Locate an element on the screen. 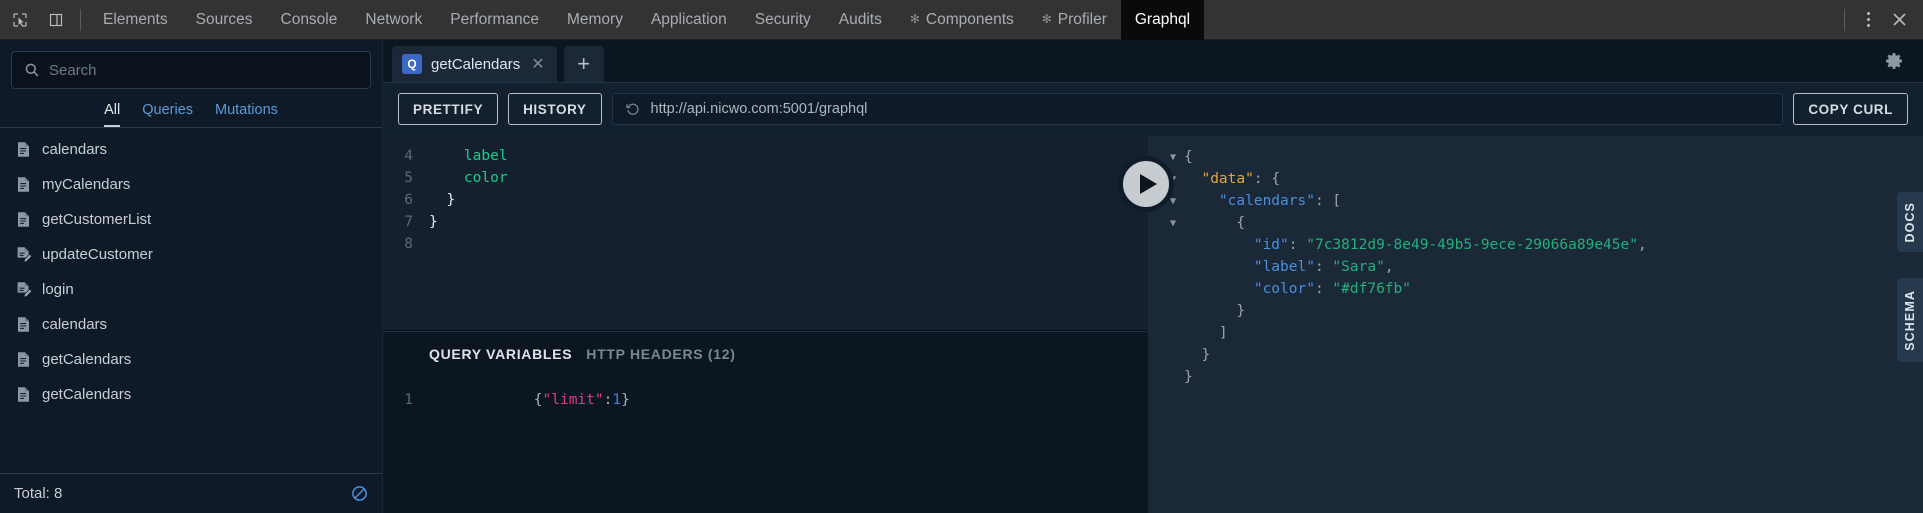  devtools-tab-security: Security is located at coordinates (783, 20).